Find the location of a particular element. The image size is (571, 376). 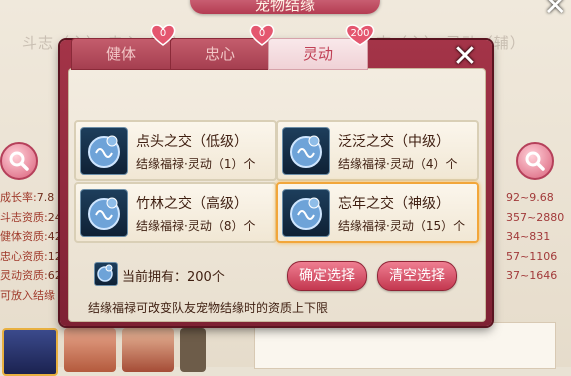

left-bottom-text: 可放入结缘 is located at coordinates (27, 295).